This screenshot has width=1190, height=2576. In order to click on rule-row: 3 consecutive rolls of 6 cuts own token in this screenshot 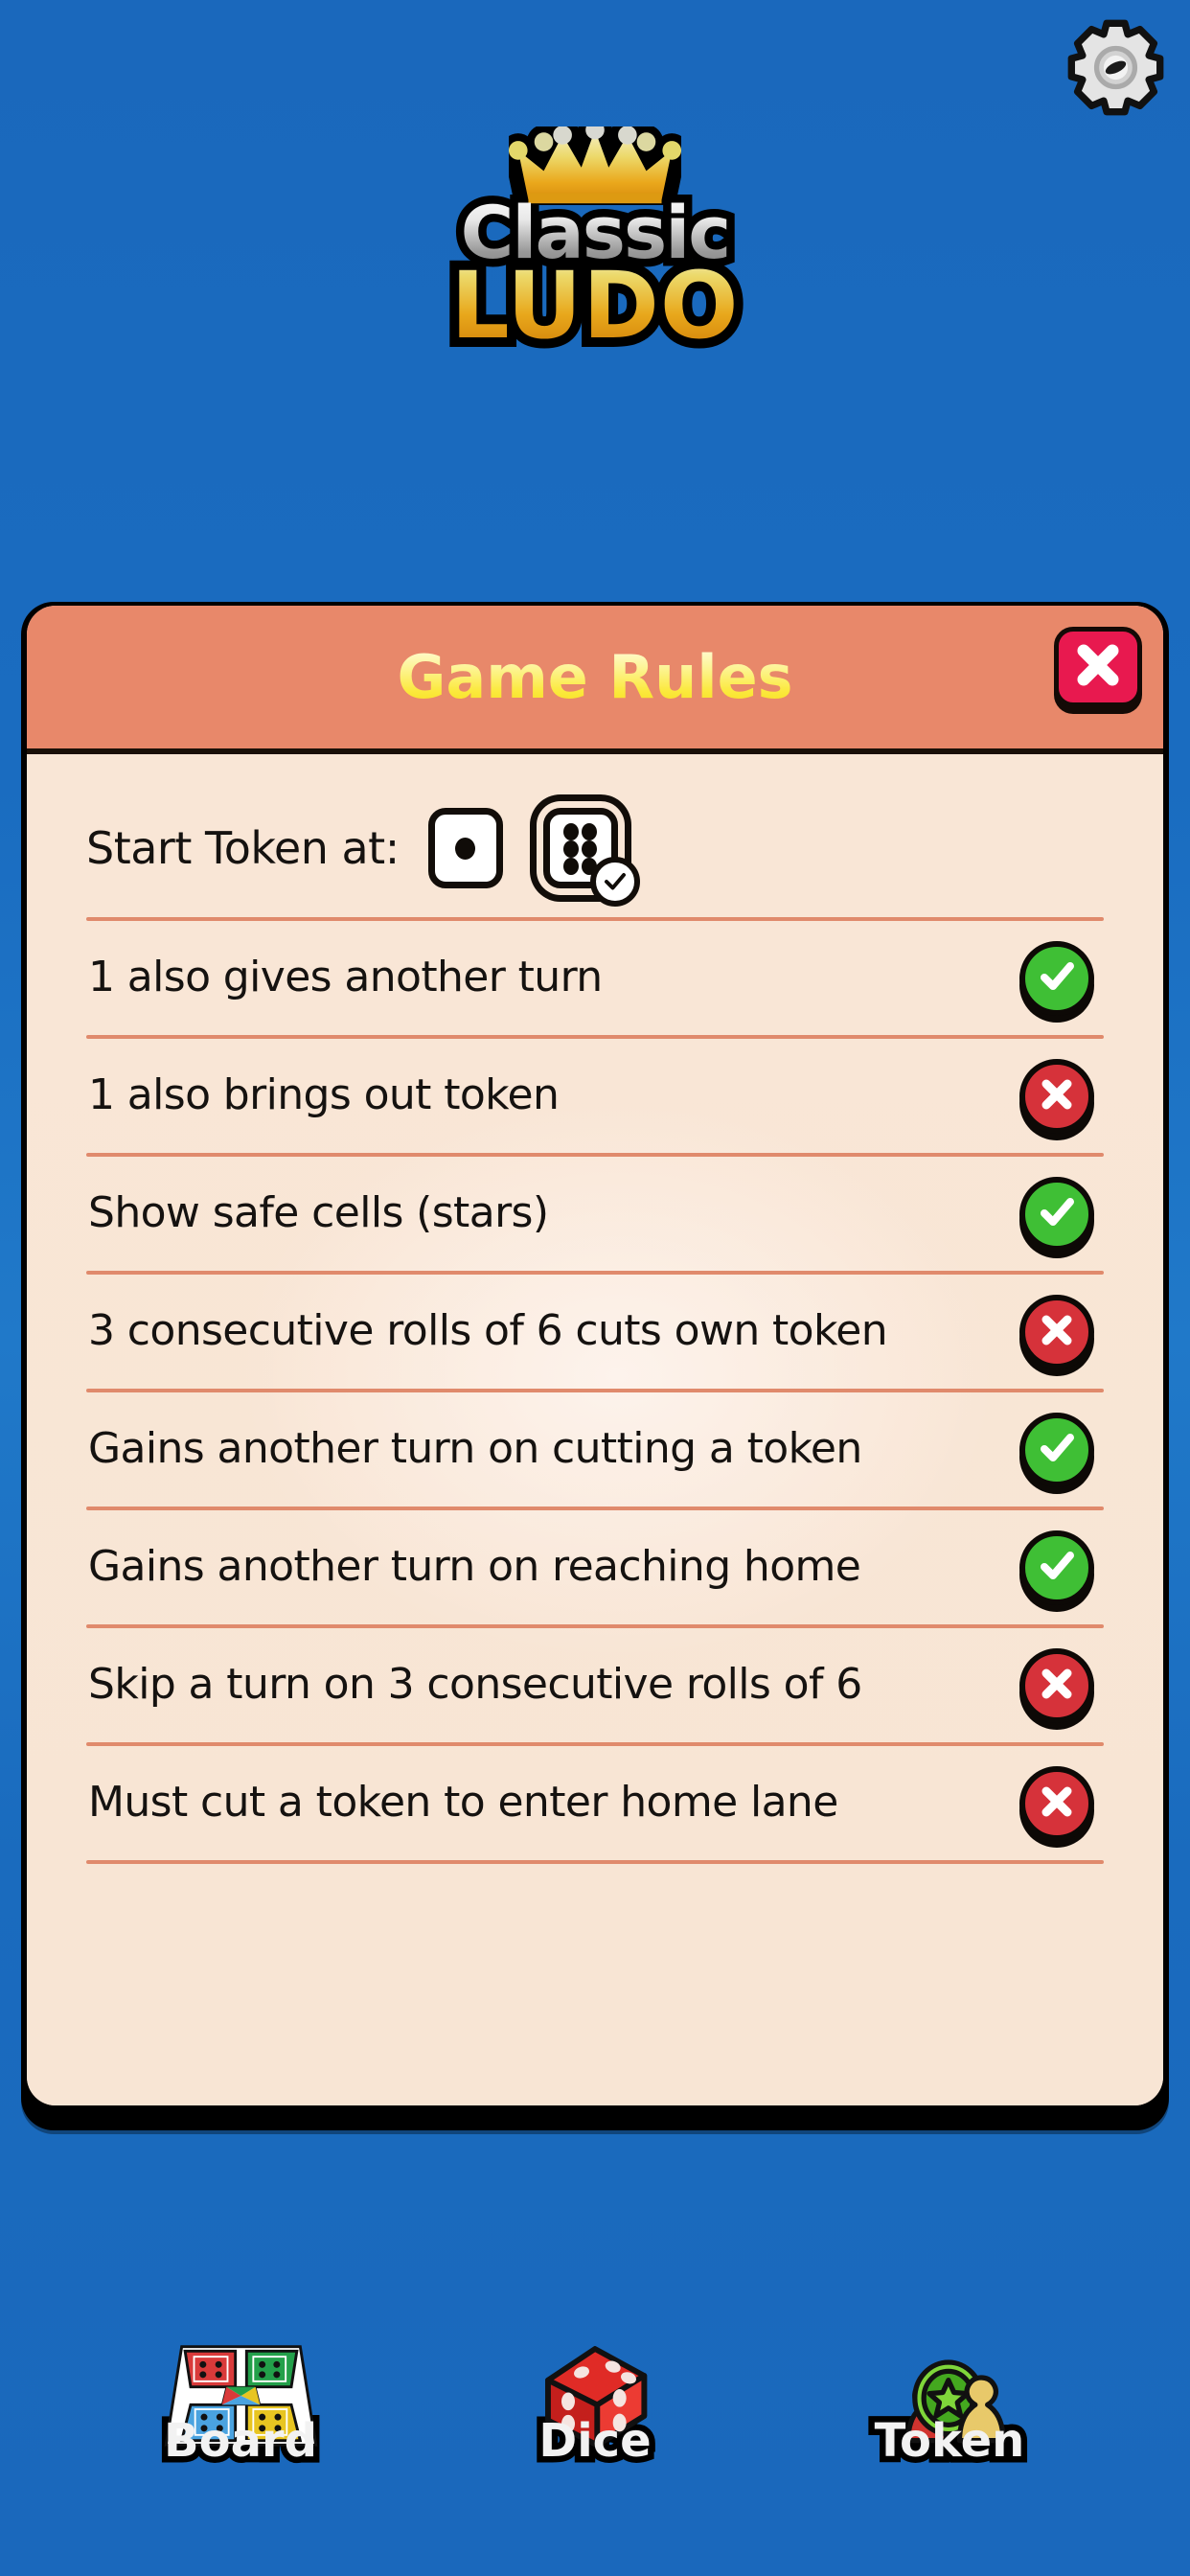, I will do `click(595, 1332)`.